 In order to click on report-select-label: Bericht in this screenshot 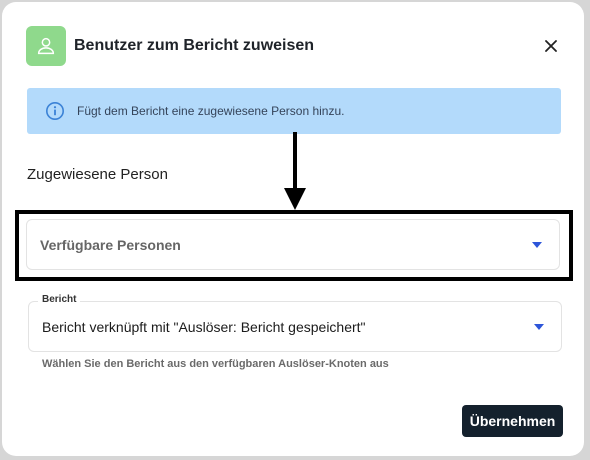, I will do `click(59, 300)`.